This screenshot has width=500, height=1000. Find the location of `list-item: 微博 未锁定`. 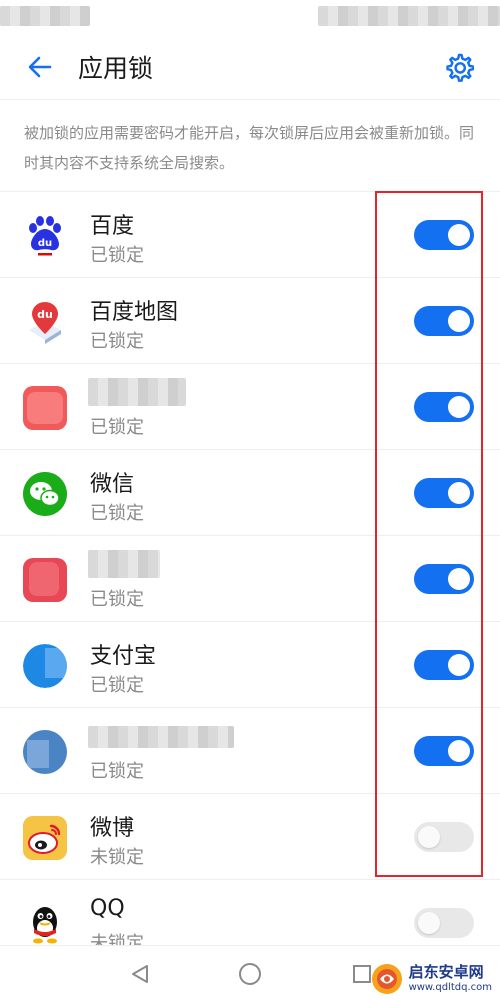

list-item: 微博 未锁定 is located at coordinates (250, 836).